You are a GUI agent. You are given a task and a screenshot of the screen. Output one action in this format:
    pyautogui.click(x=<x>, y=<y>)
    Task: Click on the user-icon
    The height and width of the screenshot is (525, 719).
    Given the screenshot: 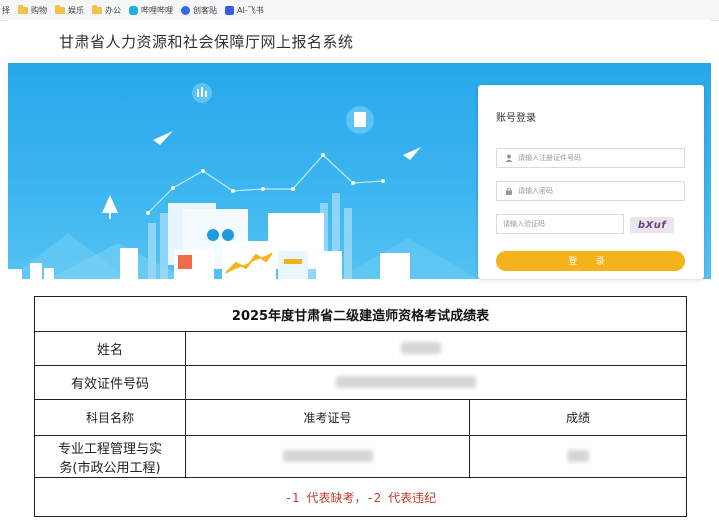 What is the action you would take?
    pyautogui.click(x=509, y=158)
    